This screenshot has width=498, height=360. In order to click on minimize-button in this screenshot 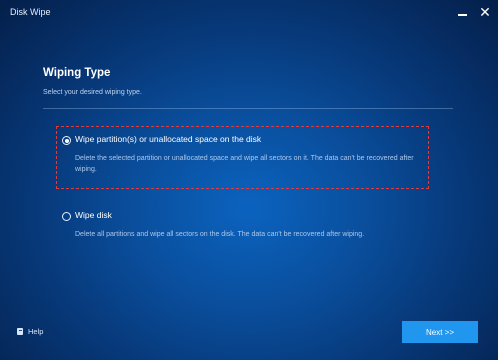, I will do `click(463, 12)`.